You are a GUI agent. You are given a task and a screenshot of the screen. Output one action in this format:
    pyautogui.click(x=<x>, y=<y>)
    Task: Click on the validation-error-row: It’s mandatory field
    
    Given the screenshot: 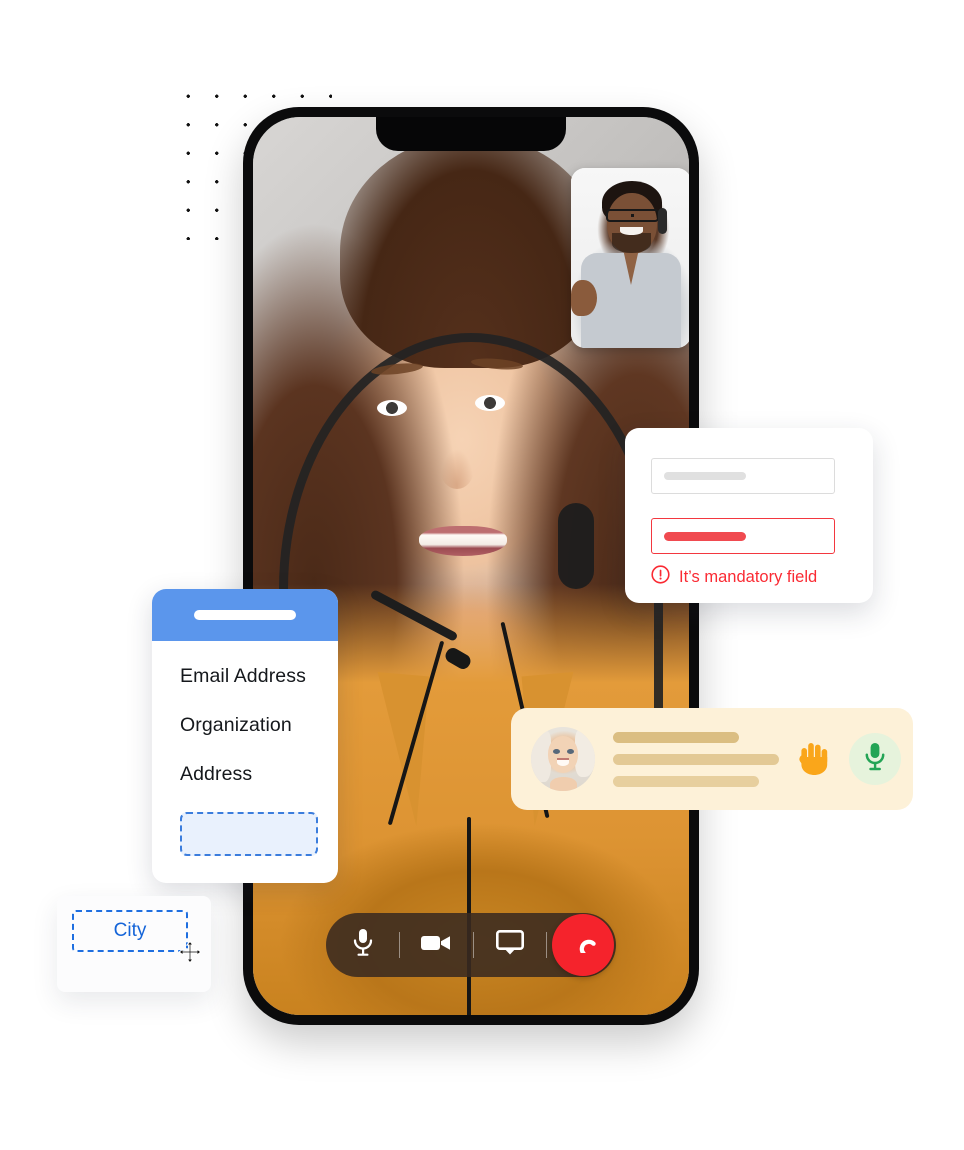 What is the action you would take?
    pyautogui.click(x=749, y=577)
    